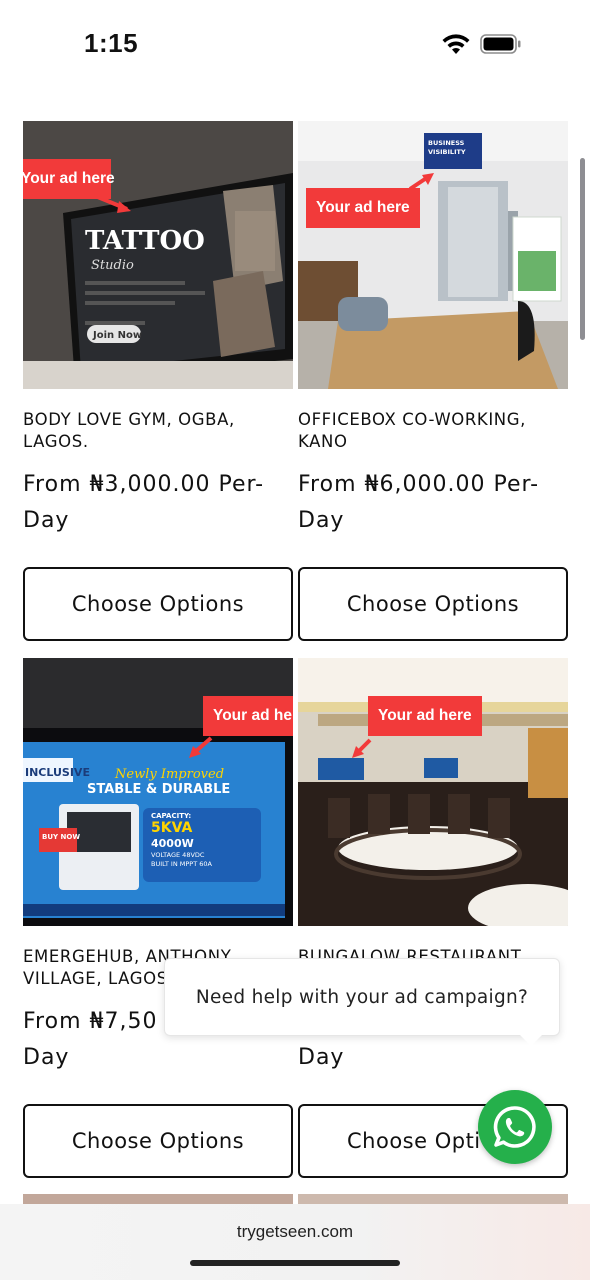 The image size is (590, 1280). I want to click on whatsapp-button, so click(515, 1127).